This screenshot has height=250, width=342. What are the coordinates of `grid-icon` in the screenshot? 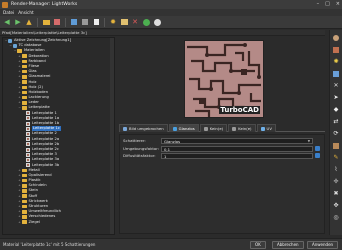 It's located at (124, 22).